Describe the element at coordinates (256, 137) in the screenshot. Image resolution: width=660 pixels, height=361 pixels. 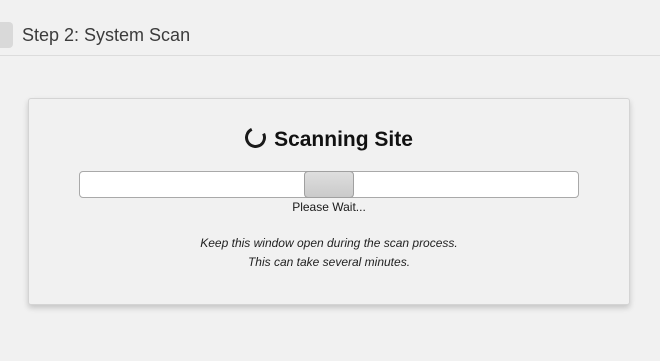
I see `spinner-icon` at that location.